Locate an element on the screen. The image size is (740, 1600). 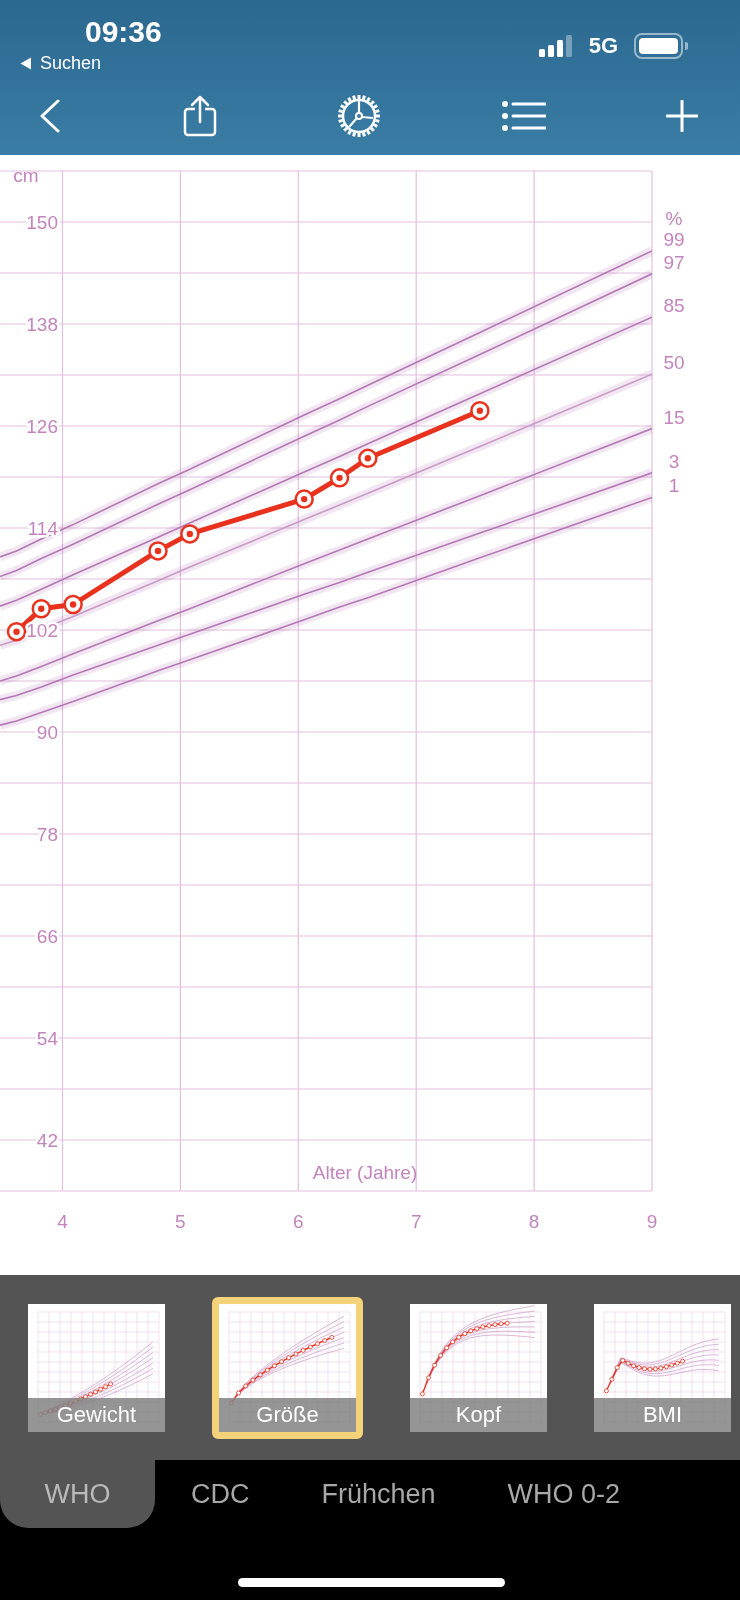
chart-thumbnail: Größe is located at coordinates (287, 1367).